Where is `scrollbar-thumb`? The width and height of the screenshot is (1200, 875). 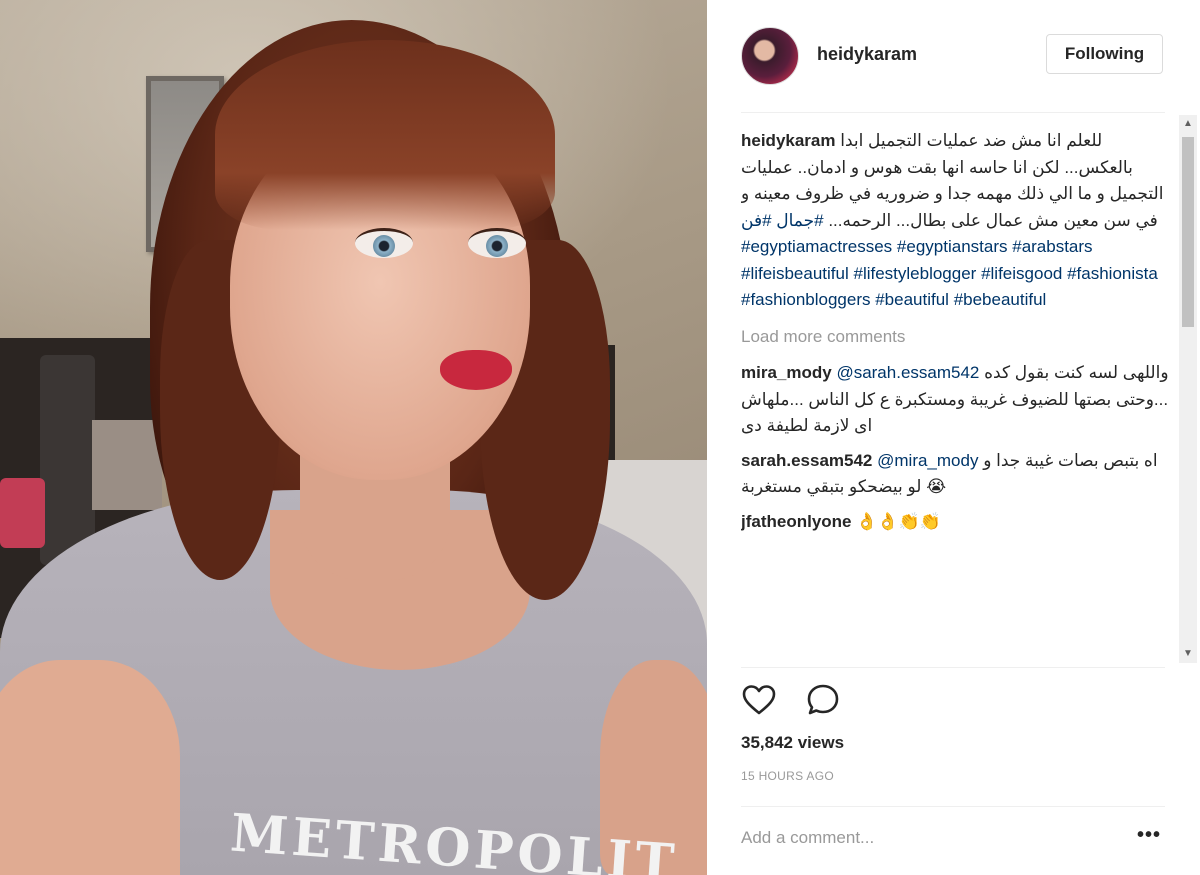
scrollbar-thumb is located at coordinates (1188, 232).